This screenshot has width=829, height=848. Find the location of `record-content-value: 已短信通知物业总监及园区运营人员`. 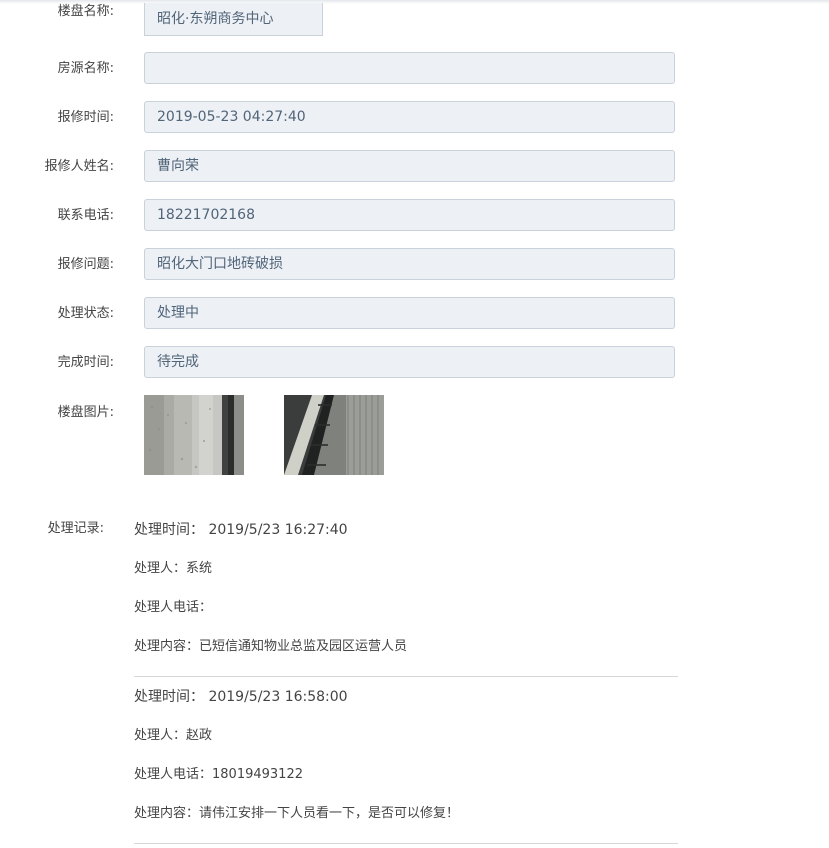

record-content-value: 已短信通知物业总监及园区运营人员 is located at coordinates (303, 646).